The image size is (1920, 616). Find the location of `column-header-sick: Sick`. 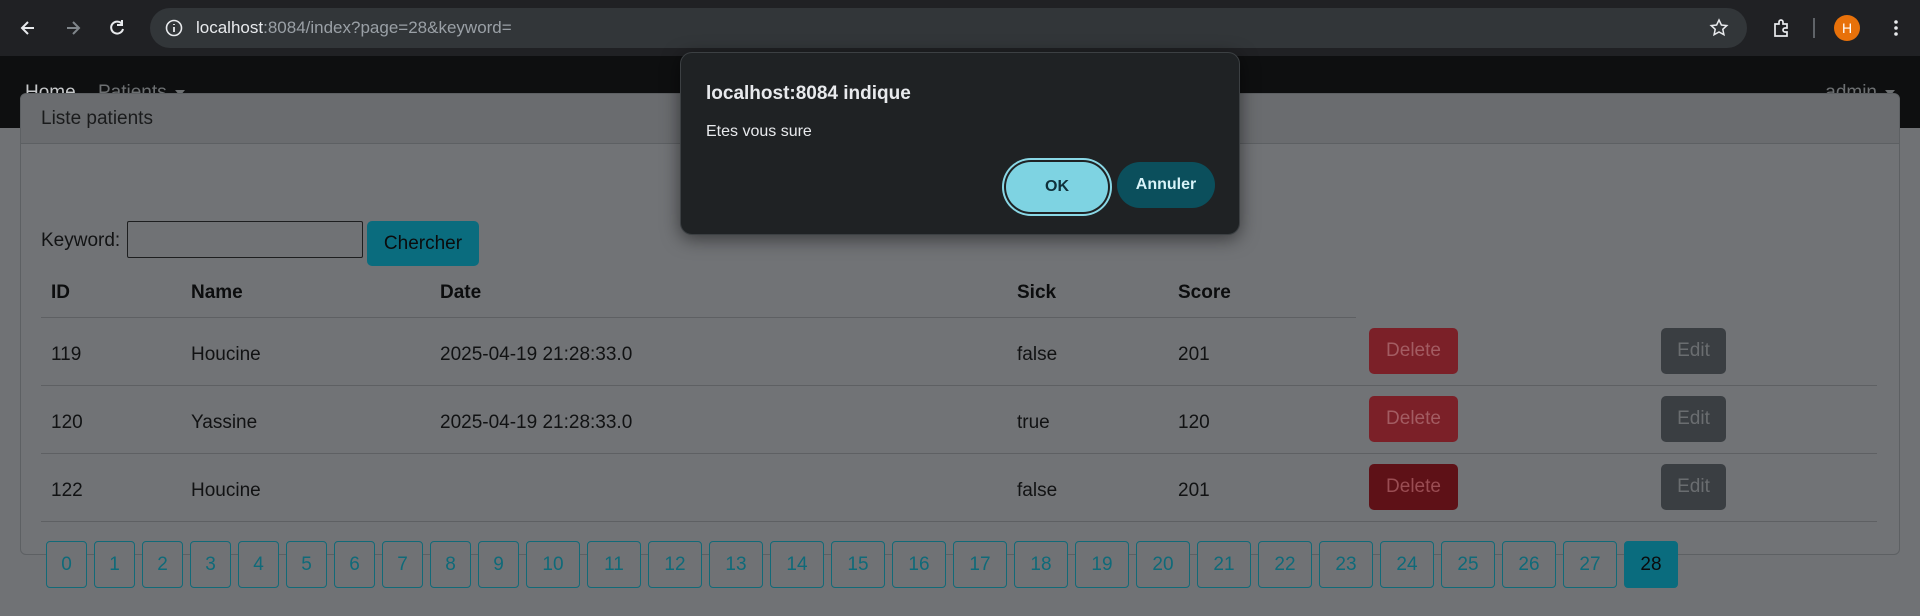

column-header-sick: Sick is located at coordinates (1037, 292).